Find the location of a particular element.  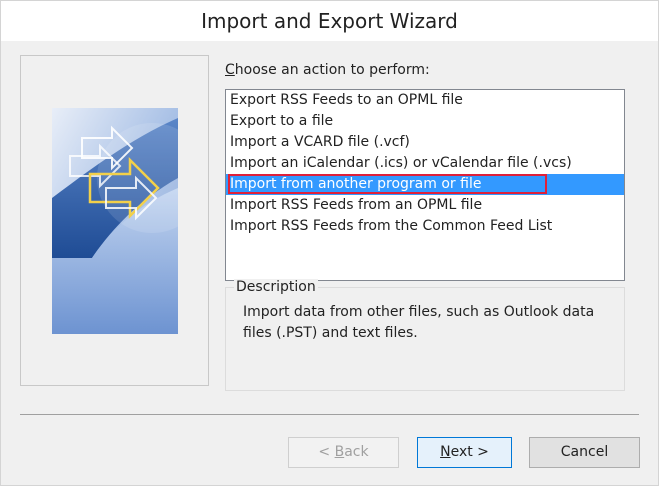

list-item-import-from-another-program: Import from another program or file is located at coordinates (425, 184).